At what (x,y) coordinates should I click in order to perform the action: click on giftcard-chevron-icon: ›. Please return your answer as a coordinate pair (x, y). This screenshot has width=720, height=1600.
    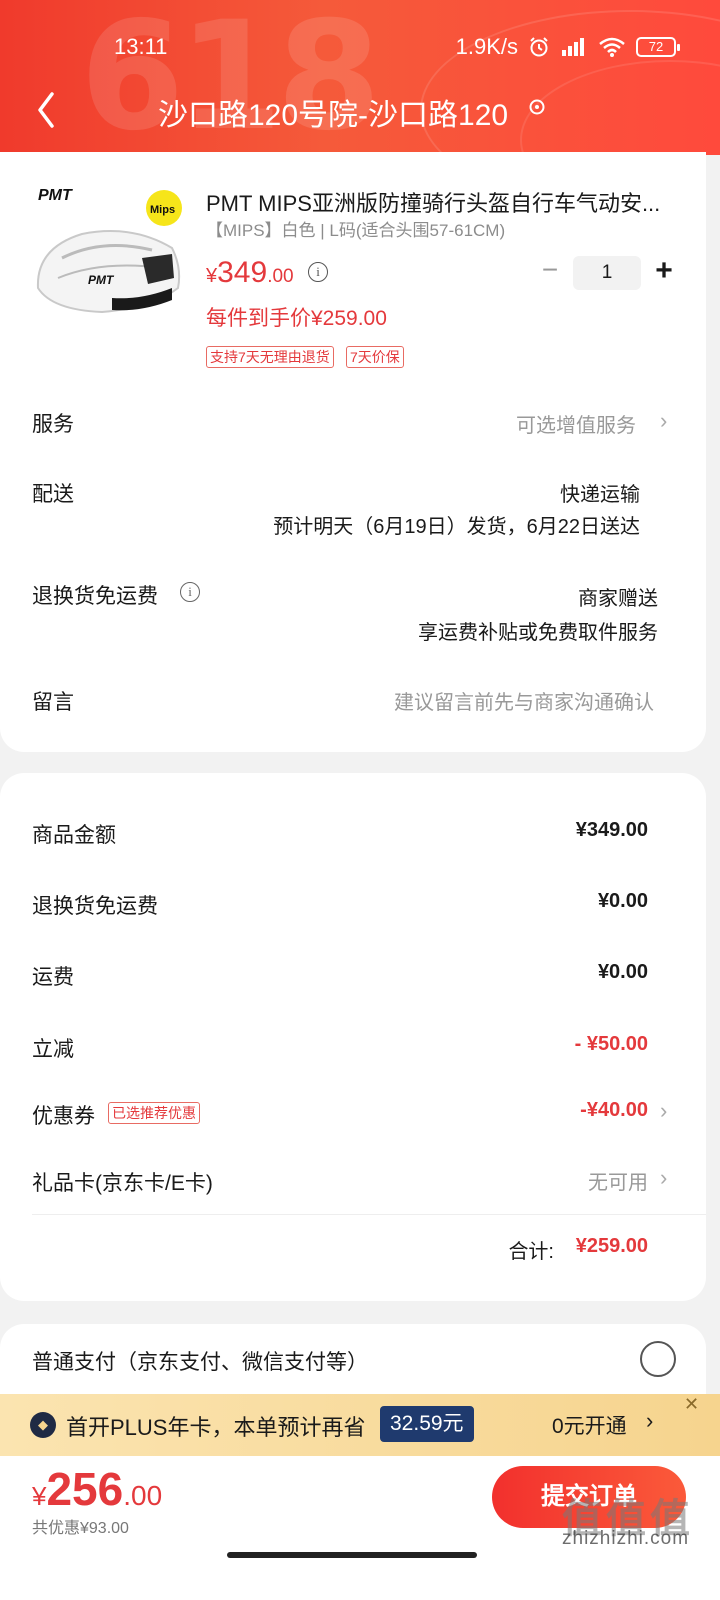
    Looking at the image, I should click on (663, 1178).